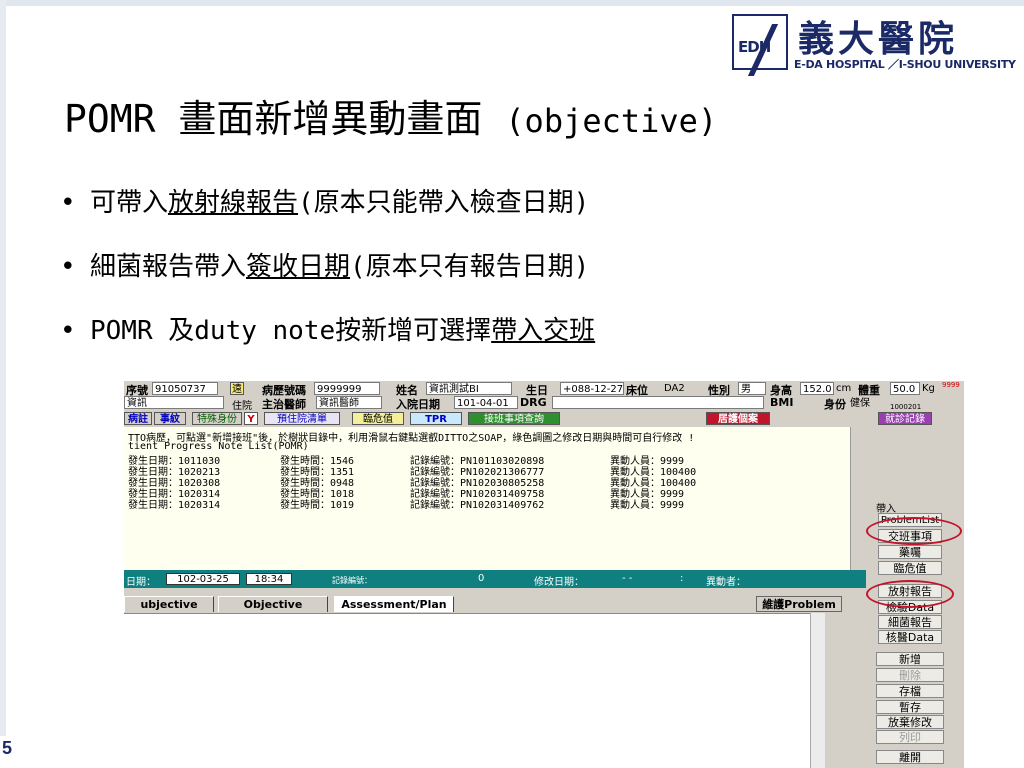 The image size is (1024, 768). I want to click on insert-nuclear-data-button: 核醫Data, so click(910, 637).